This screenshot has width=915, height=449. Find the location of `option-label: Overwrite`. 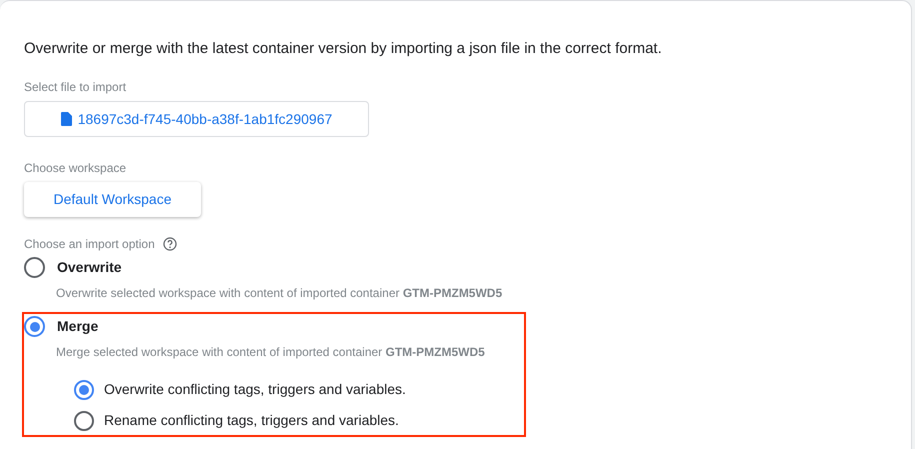

option-label: Overwrite is located at coordinates (89, 267).